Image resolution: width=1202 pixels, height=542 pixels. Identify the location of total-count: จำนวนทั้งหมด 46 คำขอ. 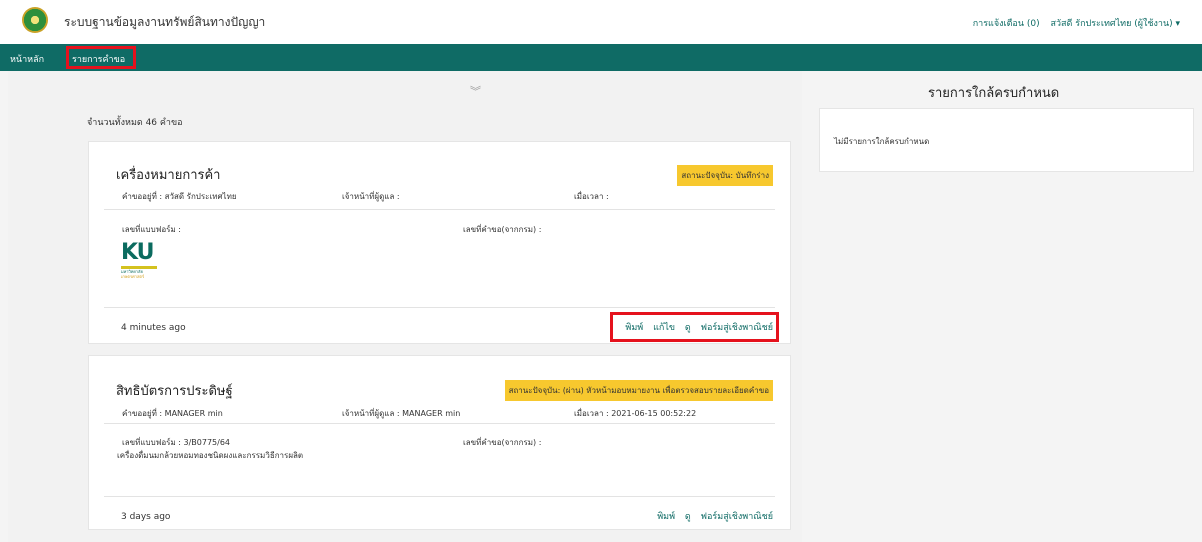
(135, 123).